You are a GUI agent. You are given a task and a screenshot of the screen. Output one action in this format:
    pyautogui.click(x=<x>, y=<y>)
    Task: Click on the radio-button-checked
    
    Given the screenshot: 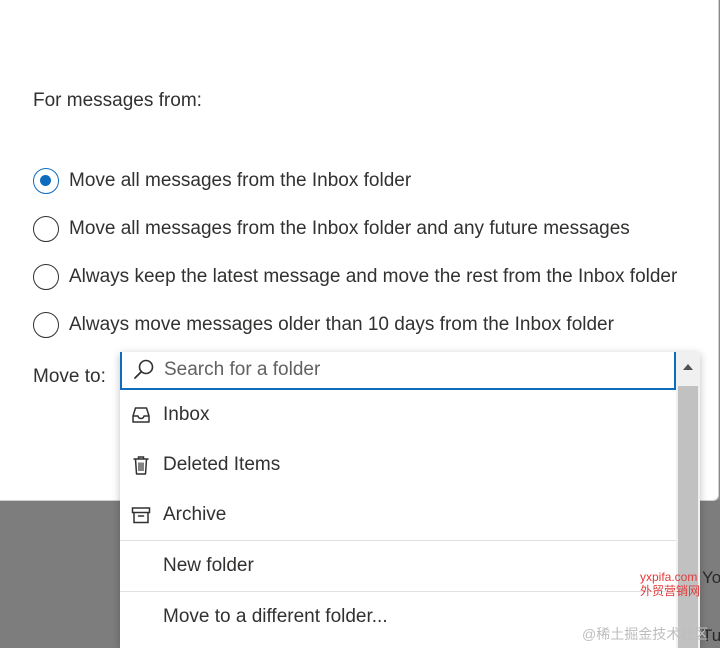 What is the action you would take?
    pyautogui.click(x=46, y=181)
    